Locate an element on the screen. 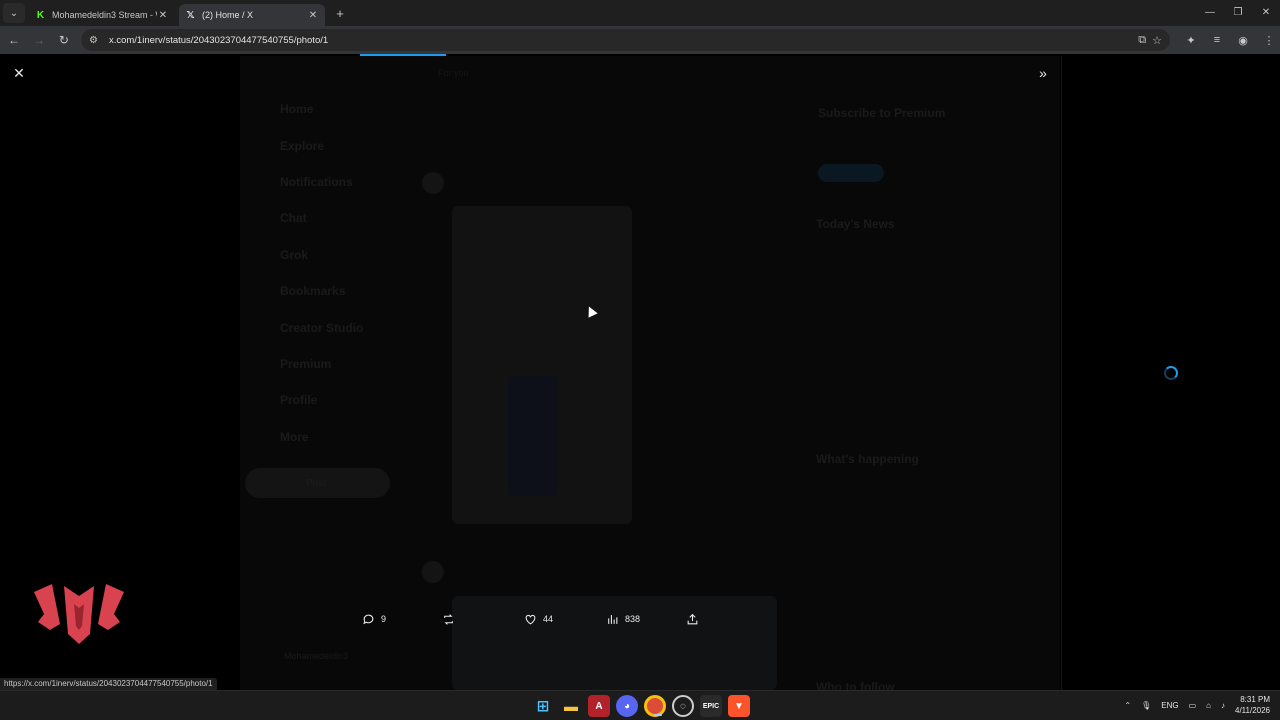 The height and width of the screenshot is (720, 1280). ghost-nav-profile: Profile is located at coordinates (299, 400).